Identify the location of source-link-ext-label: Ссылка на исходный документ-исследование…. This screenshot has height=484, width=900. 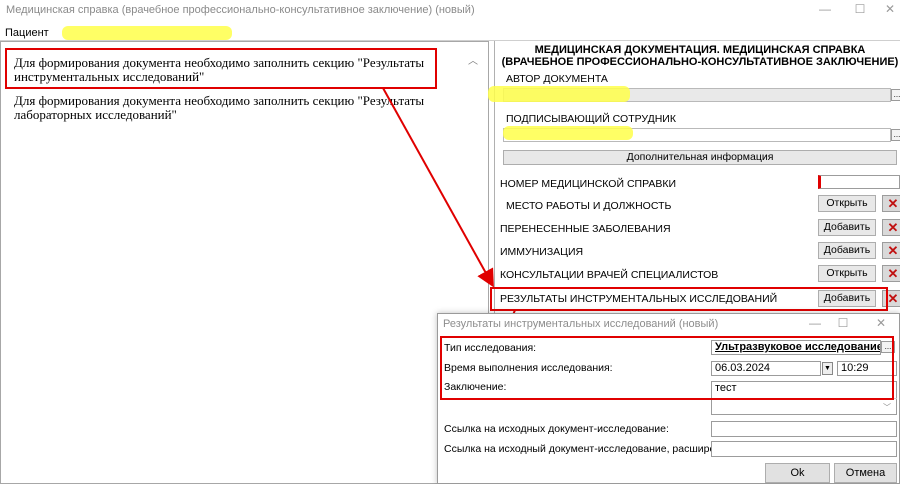
(590, 449).